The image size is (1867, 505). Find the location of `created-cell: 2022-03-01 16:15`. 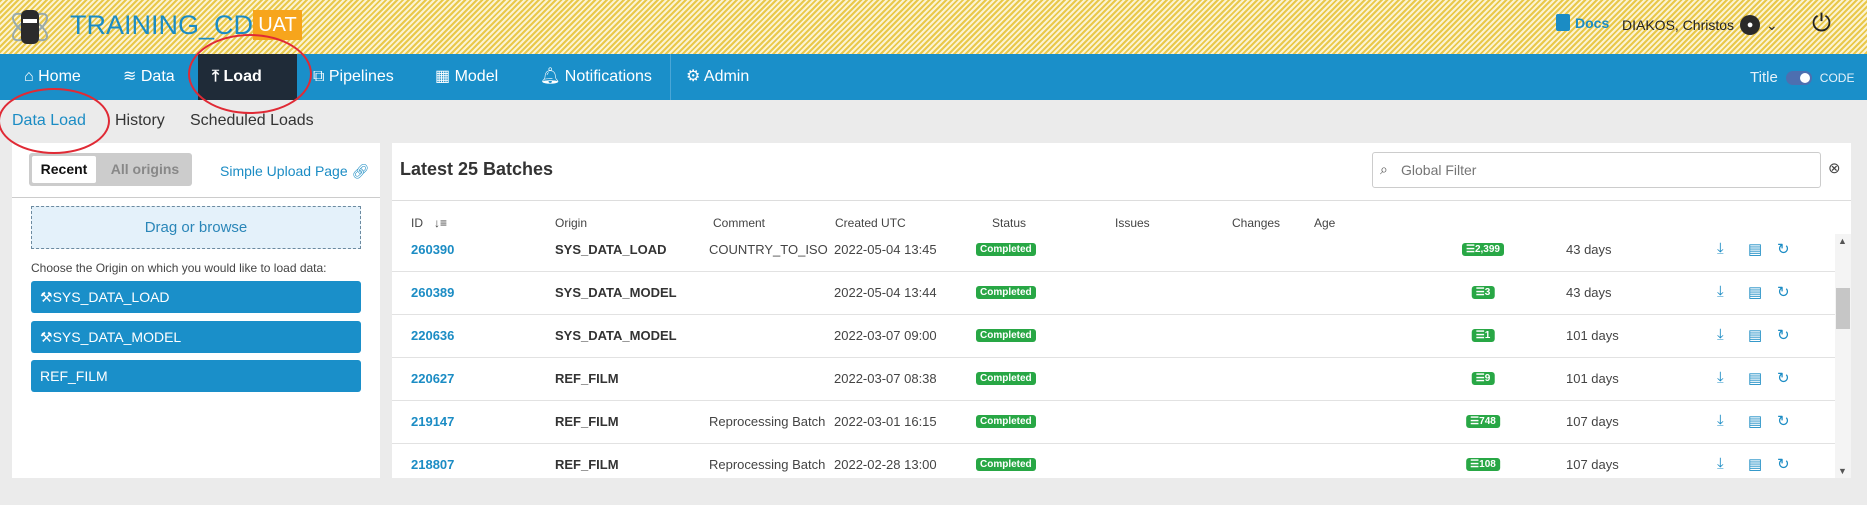

created-cell: 2022-03-01 16:15 is located at coordinates (885, 421).